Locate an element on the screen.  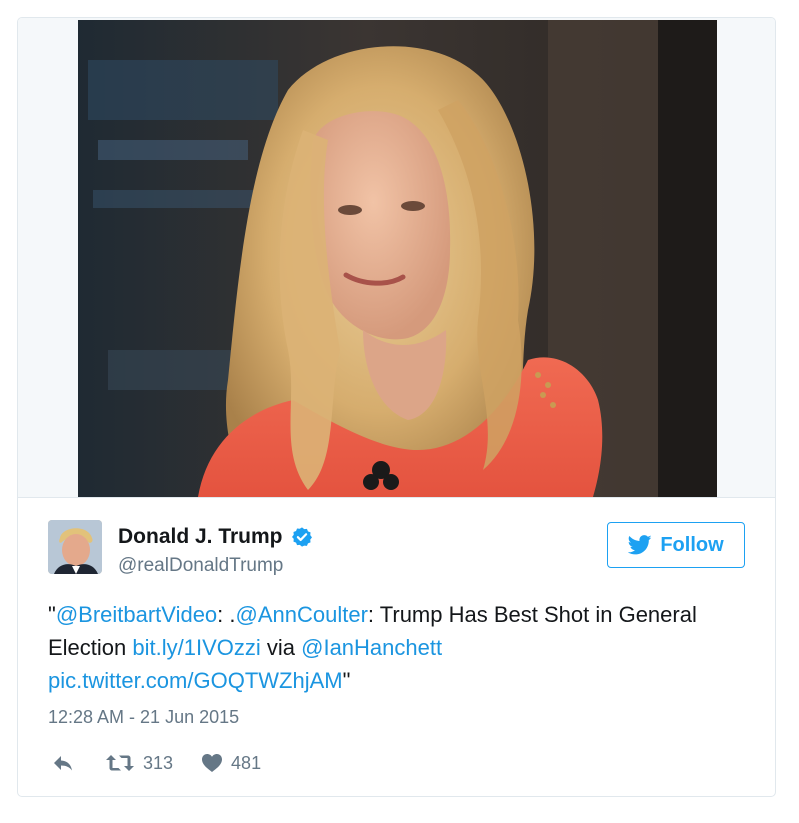
author-avatar is located at coordinates (75, 547).